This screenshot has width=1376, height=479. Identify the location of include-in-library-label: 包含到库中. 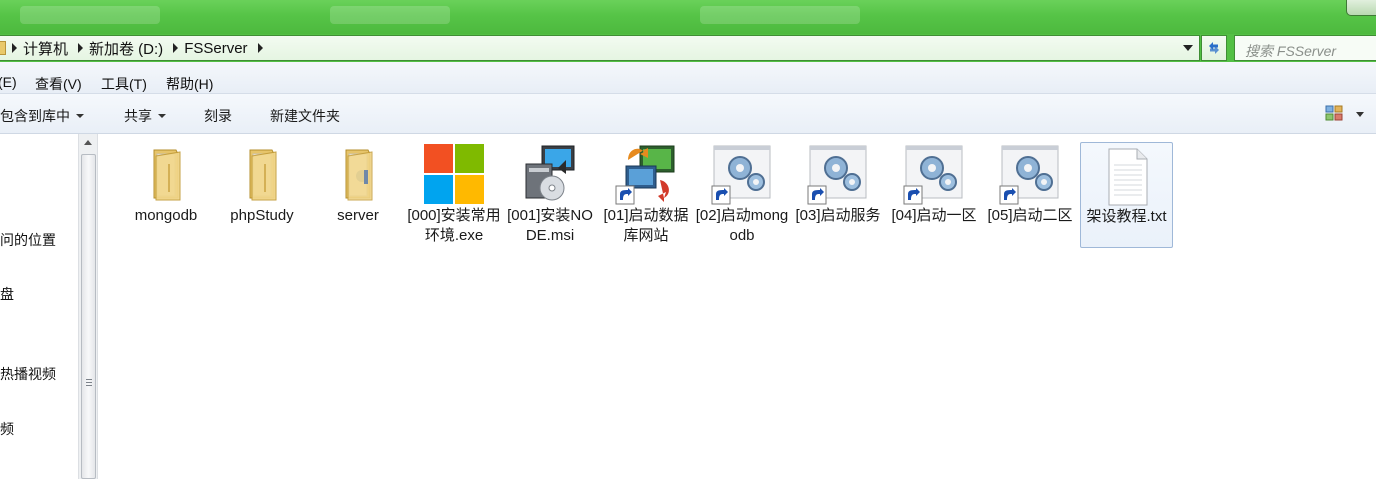
(35, 116).